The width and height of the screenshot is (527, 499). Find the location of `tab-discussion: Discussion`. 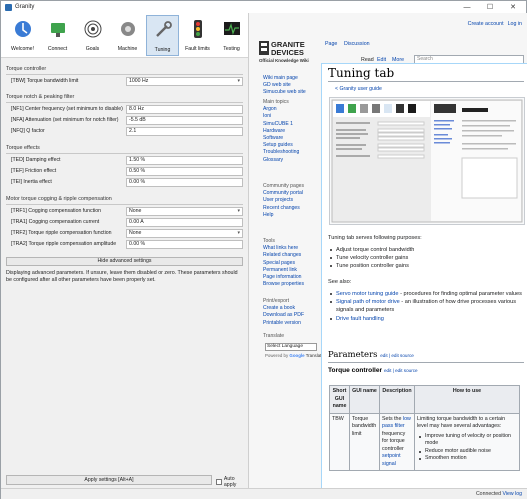

tab-discussion: Discussion is located at coordinates (357, 44).